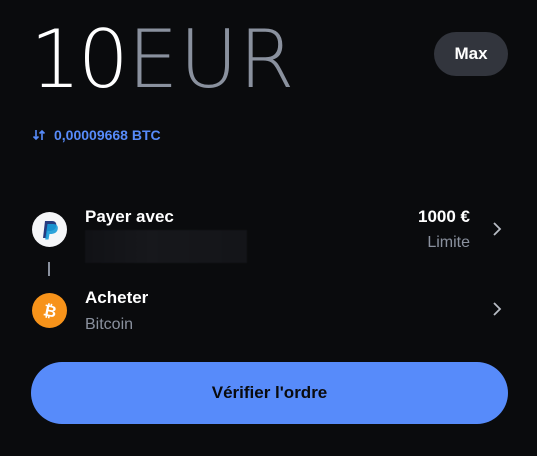  What do you see at coordinates (270, 235) in the screenshot?
I see `pay-with-row: Payer avec 1000 € Limite` at bounding box center [270, 235].